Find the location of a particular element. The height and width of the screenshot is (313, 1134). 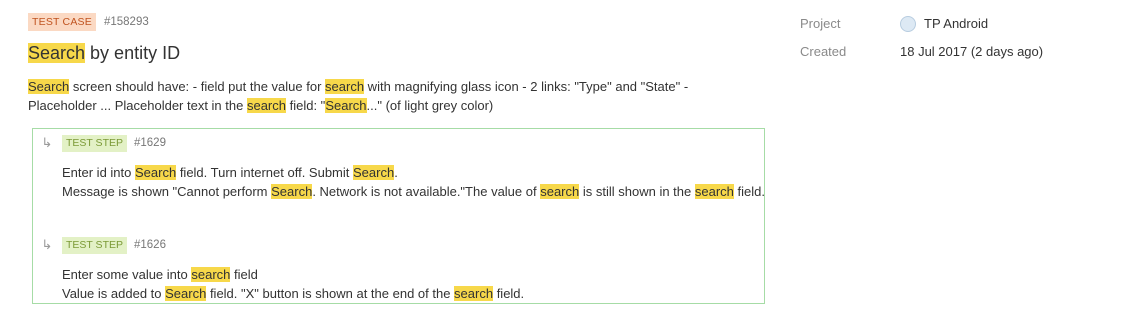

text-segment: . is located at coordinates (396, 172).